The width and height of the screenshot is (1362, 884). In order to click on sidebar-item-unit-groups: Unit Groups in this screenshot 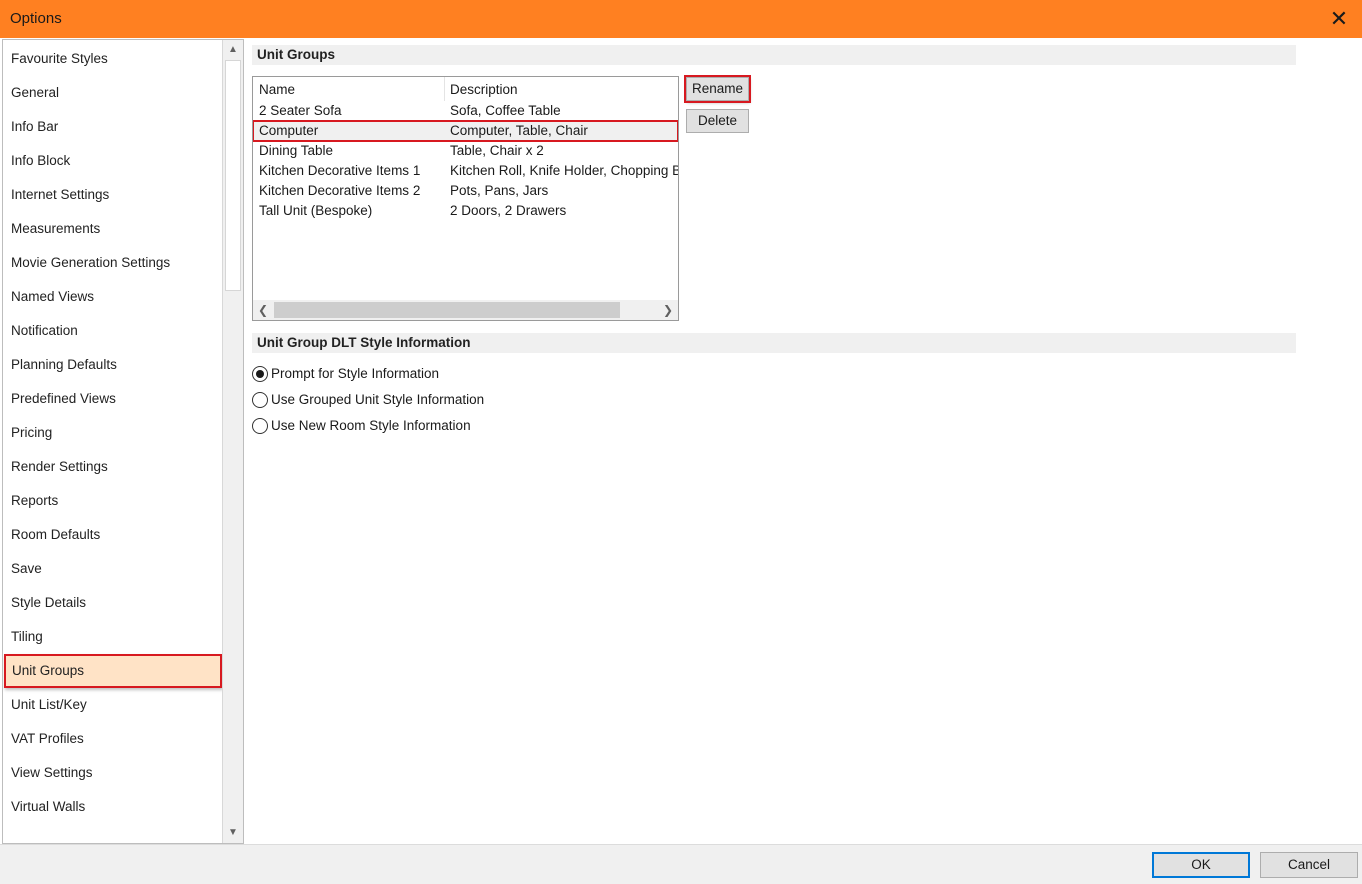, I will do `click(113, 671)`.